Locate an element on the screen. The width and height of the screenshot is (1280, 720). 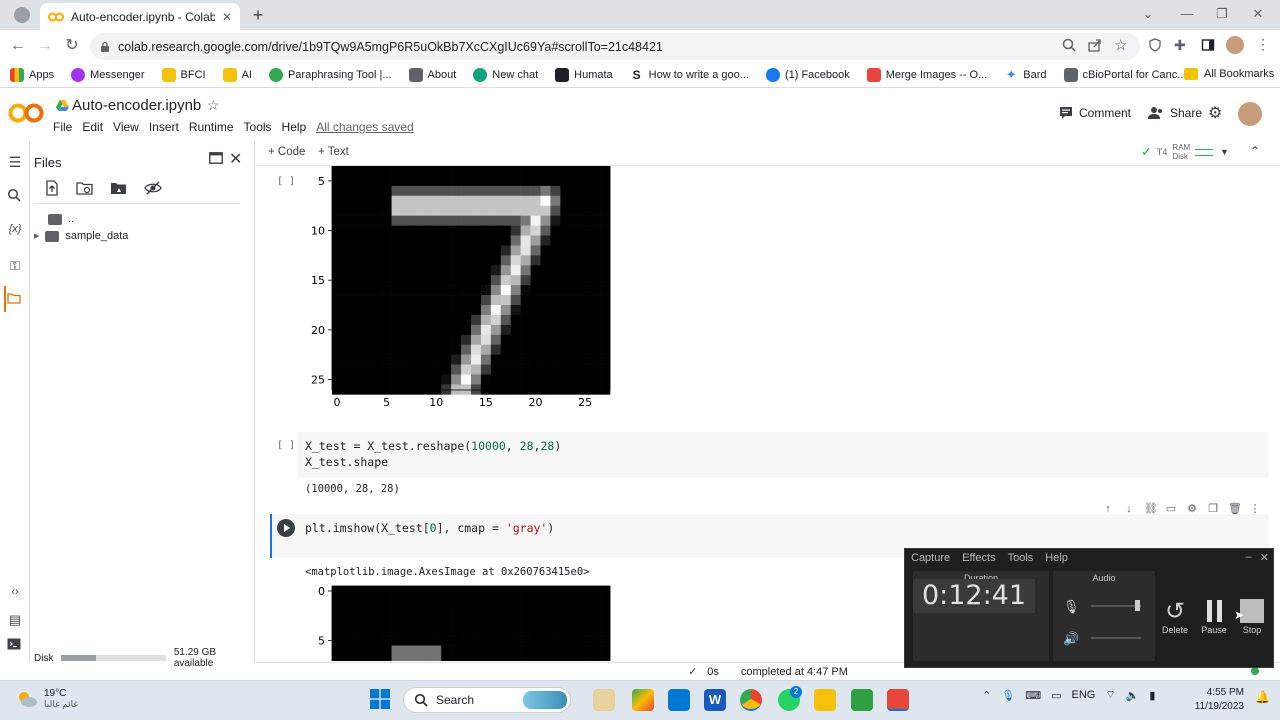
windows-start-icon is located at coordinates (380, 699).